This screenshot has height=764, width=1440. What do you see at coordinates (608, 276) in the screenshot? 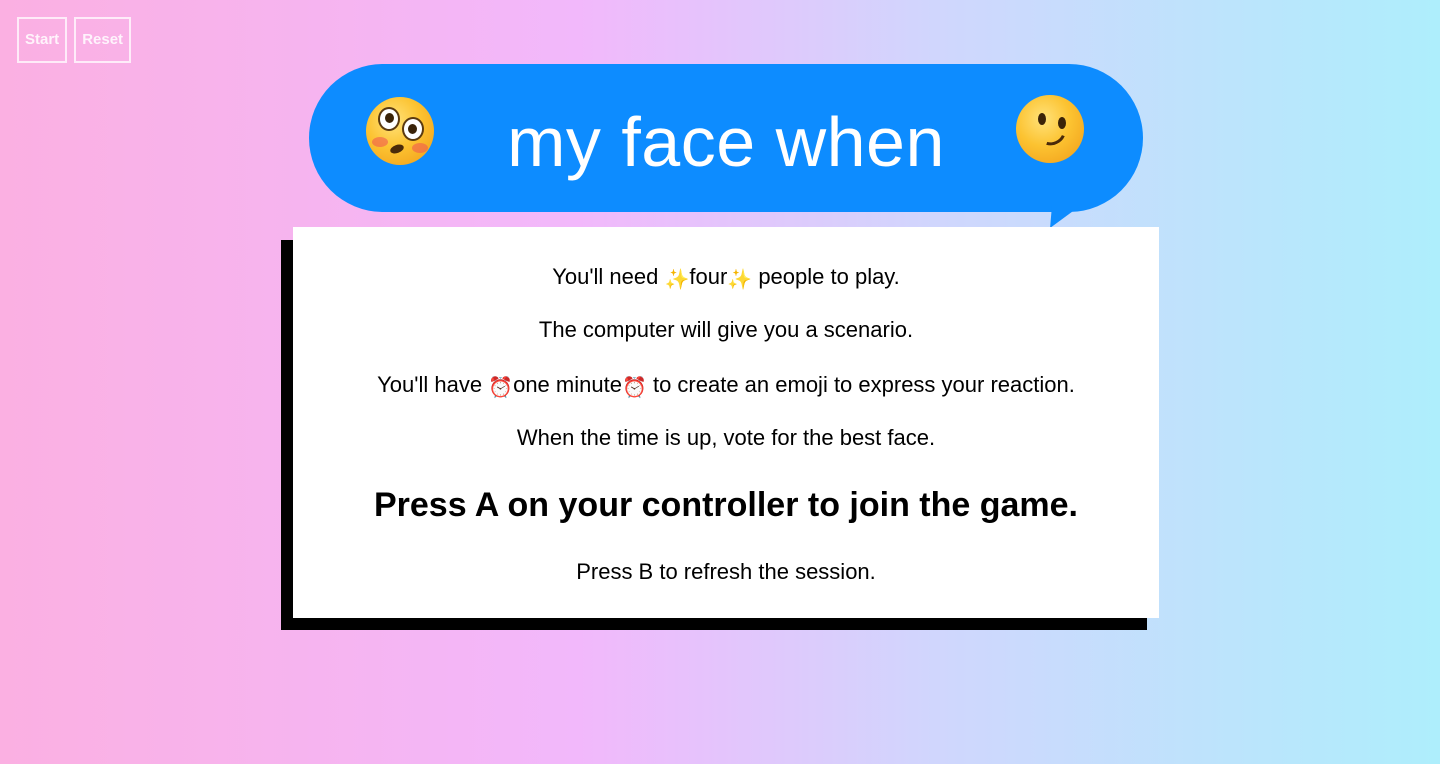
I see `instruction-text: You'll need` at bounding box center [608, 276].